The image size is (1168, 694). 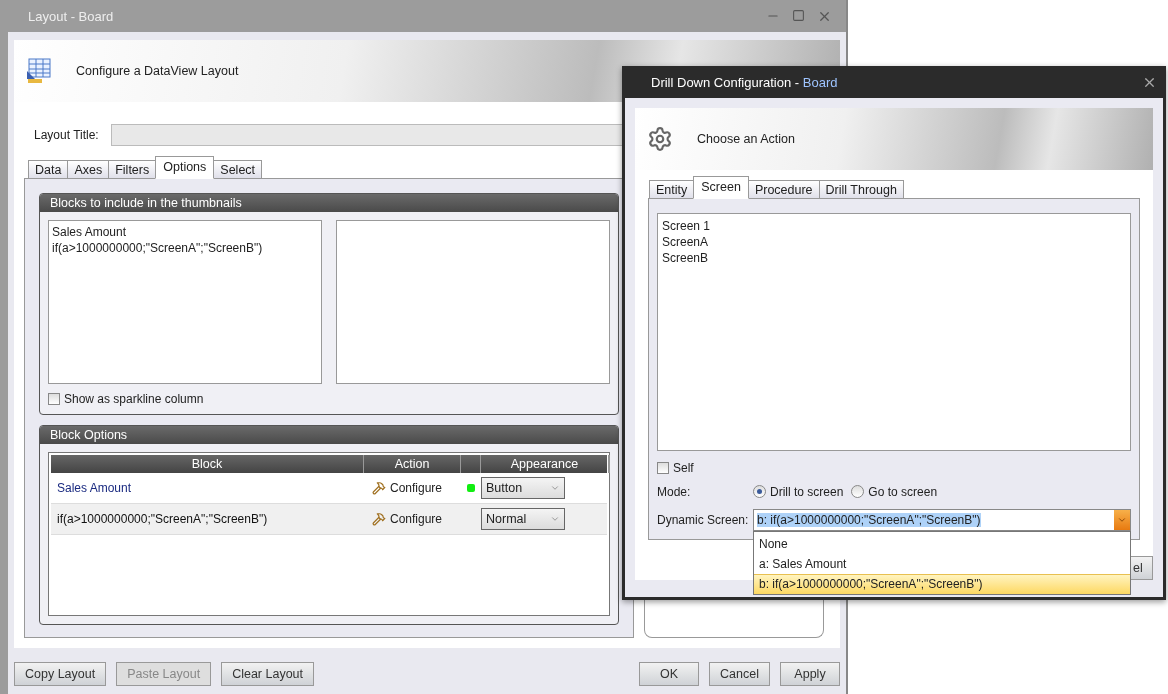 What do you see at coordinates (60, 674) in the screenshot?
I see `layout-button: Copy Layout` at bounding box center [60, 674].